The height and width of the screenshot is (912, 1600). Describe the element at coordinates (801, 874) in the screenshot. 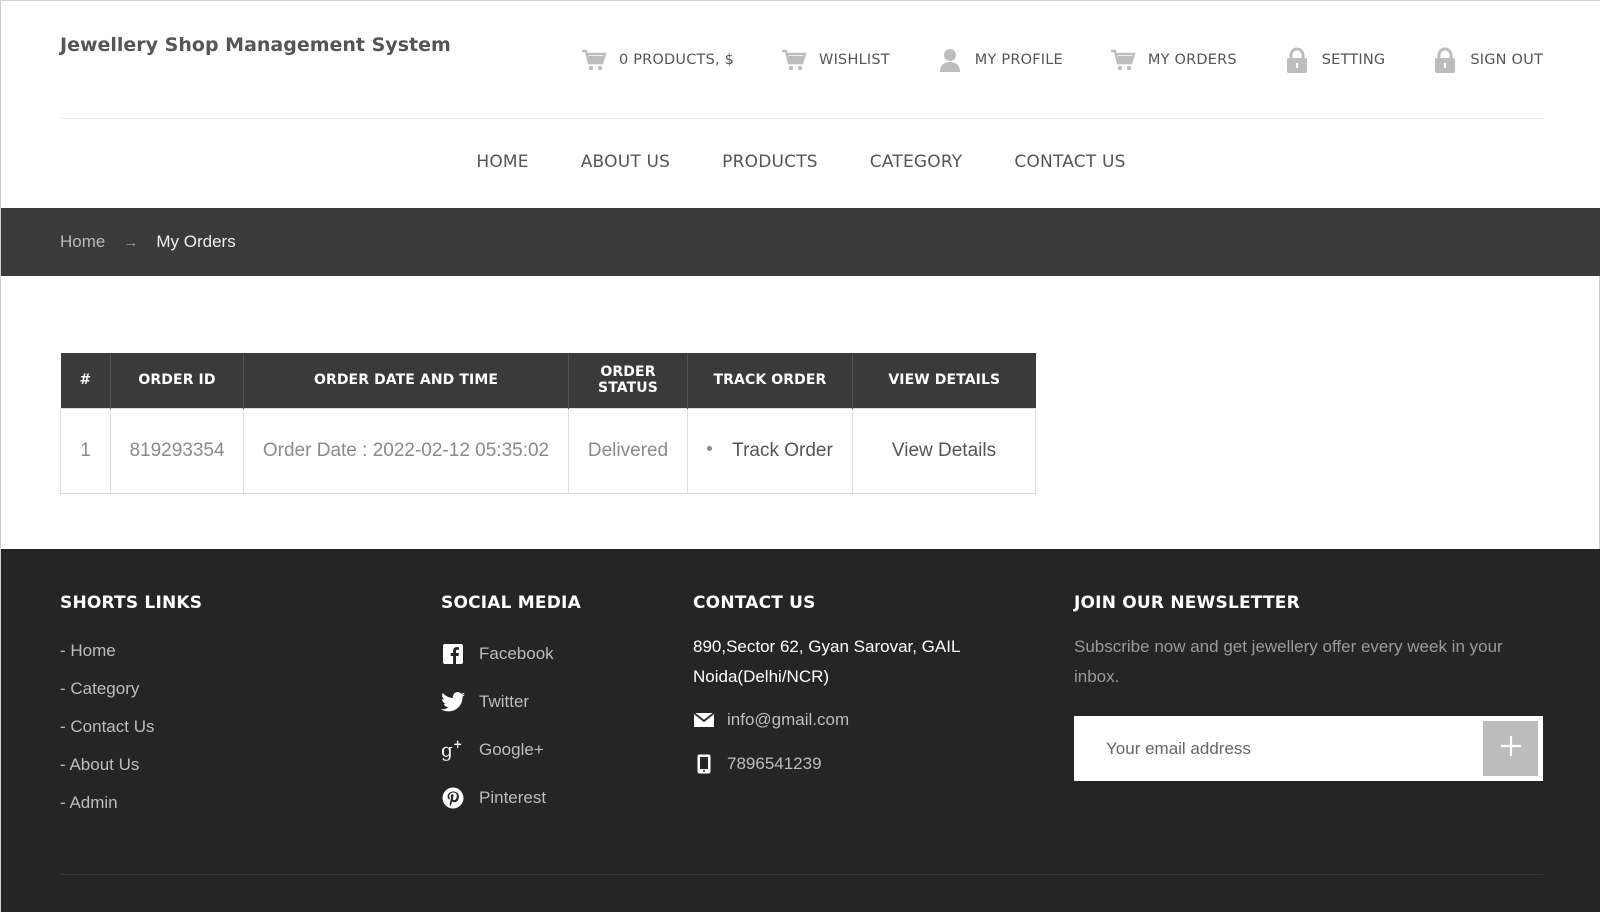

I see `footer-divider` at that location.